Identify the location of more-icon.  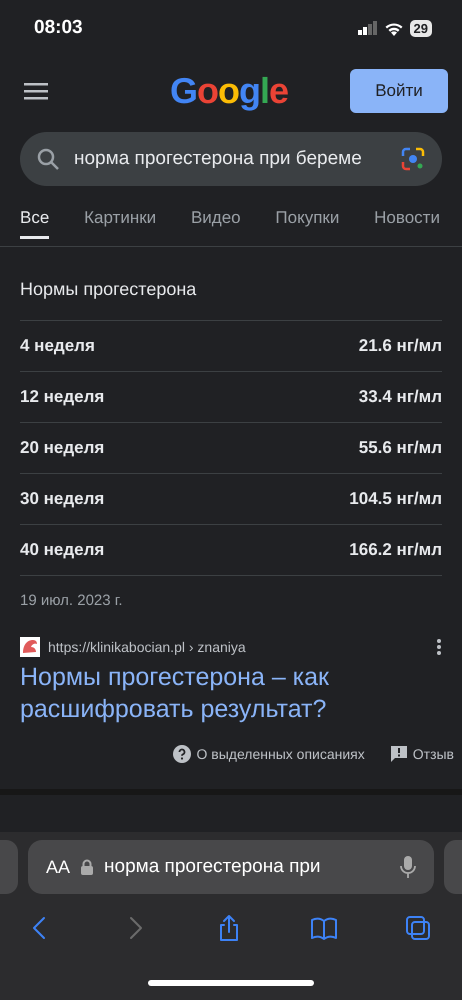
(439, 647).